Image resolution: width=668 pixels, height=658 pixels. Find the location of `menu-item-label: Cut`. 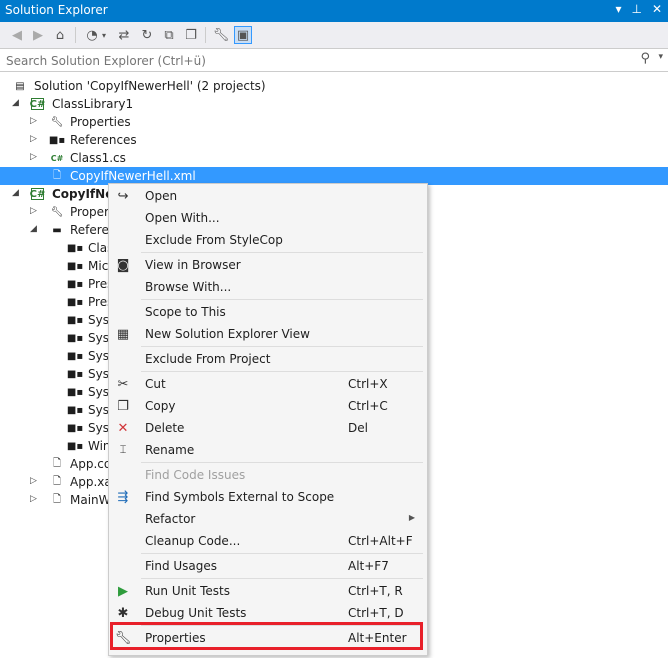

menu-item-label: Cut is located at coordinates (155, 384).